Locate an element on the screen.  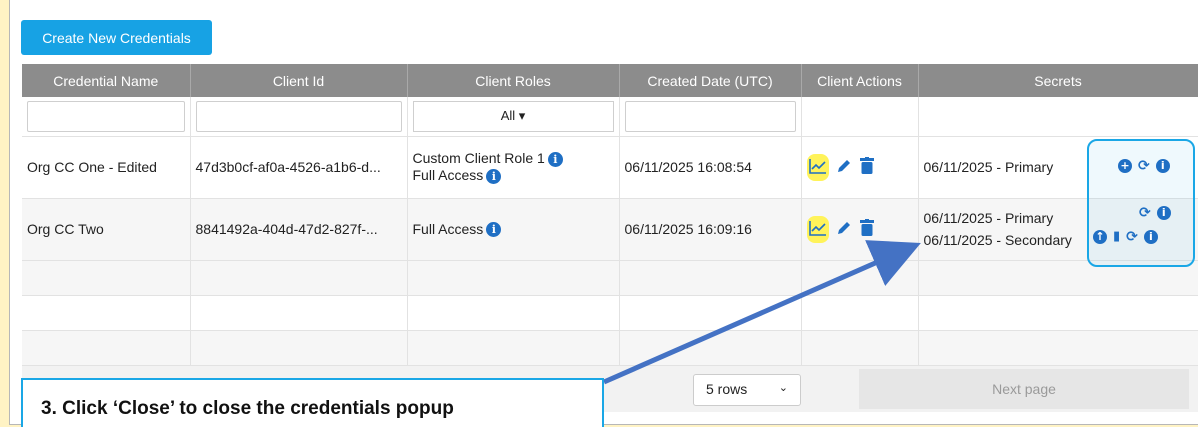
secret-actions-row1: + ⟳ i is located at coordinates (1141, 166).